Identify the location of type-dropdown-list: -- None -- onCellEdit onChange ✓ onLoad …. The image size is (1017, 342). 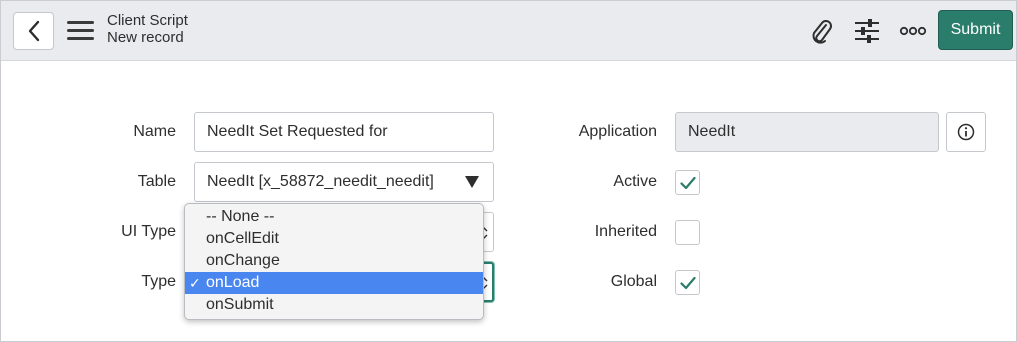
(334, 261).